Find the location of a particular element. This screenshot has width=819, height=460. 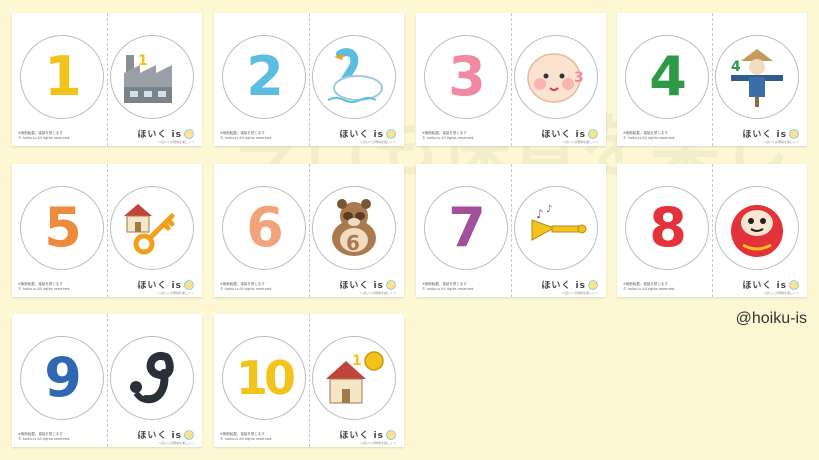

svg-text: 3 is located at coordinates (579, 78).